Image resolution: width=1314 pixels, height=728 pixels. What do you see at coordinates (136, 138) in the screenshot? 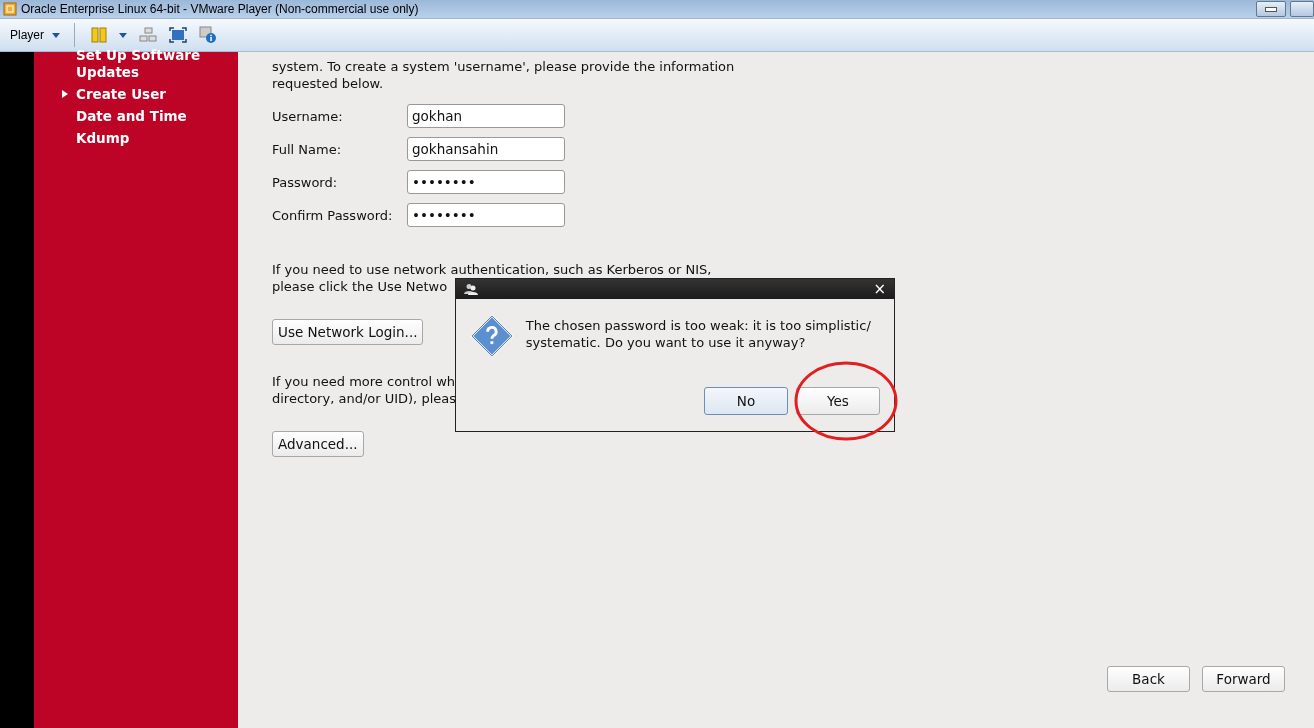
I see `sidebar-item: Kdump` at bounding box center [136, 138].